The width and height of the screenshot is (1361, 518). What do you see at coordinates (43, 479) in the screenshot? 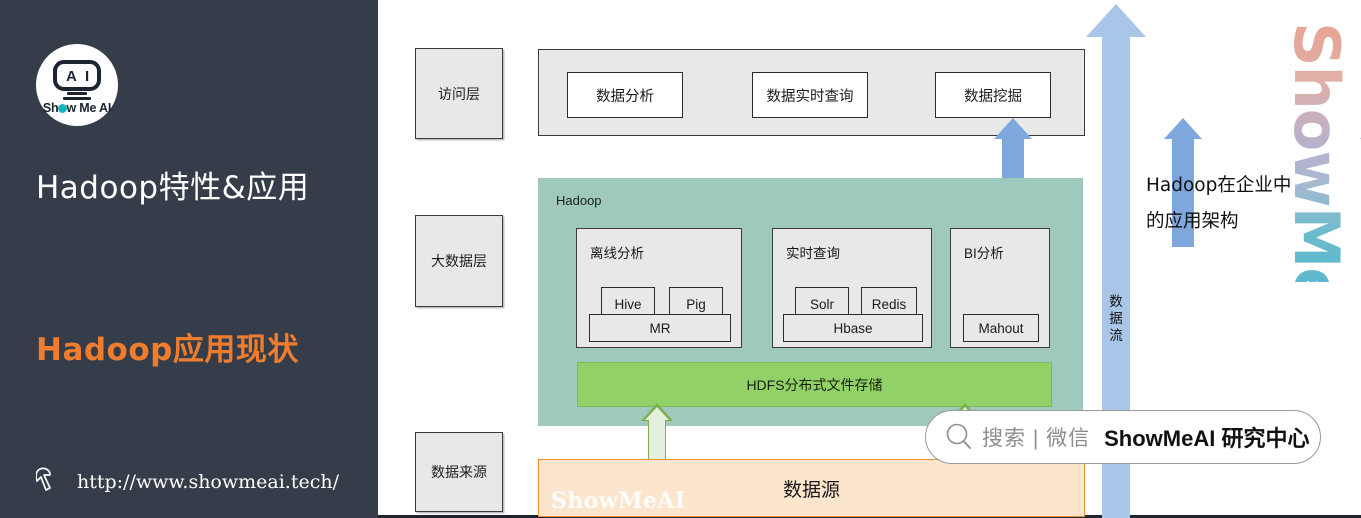
I see `cursor-pointer-icon` at bounding box center [43, 479].